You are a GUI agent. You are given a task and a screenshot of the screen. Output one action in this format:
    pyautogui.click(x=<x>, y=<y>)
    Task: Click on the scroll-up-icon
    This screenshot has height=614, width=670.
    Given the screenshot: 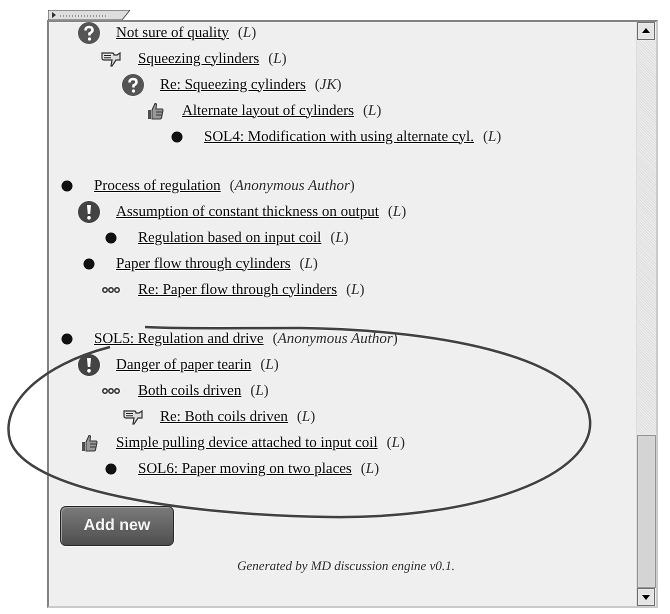 What is the action you would take?
    pyautogui.click(x=646, y=31)
    